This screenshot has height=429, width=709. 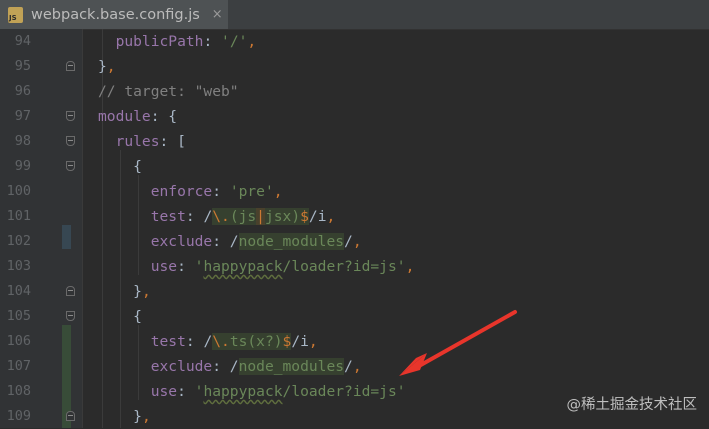 What do you see at coordinates (190, 191) in the screenshot?
I see `code-text: enforce: 'pre',` at bounding box center [190, 191].